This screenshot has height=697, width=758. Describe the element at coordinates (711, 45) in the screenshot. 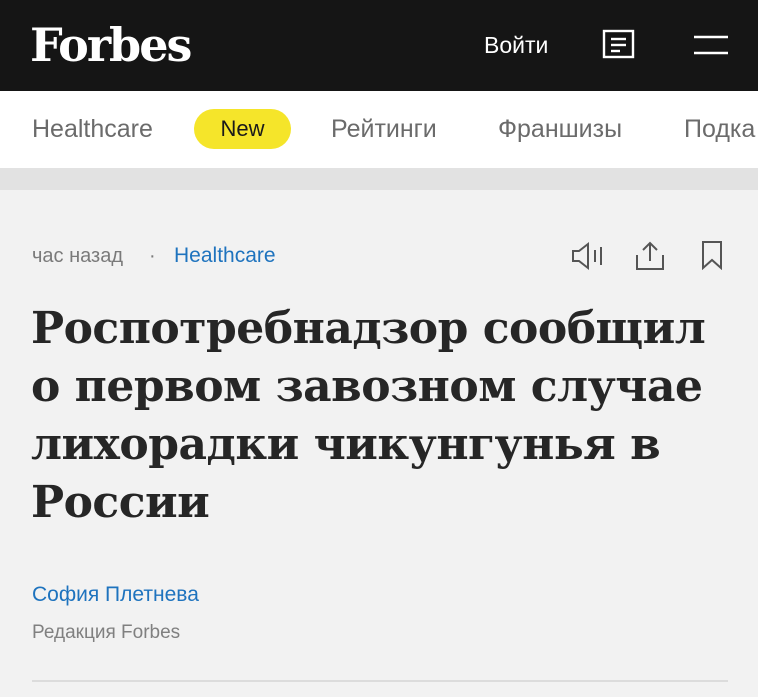

I see `menu-icon` at that location.